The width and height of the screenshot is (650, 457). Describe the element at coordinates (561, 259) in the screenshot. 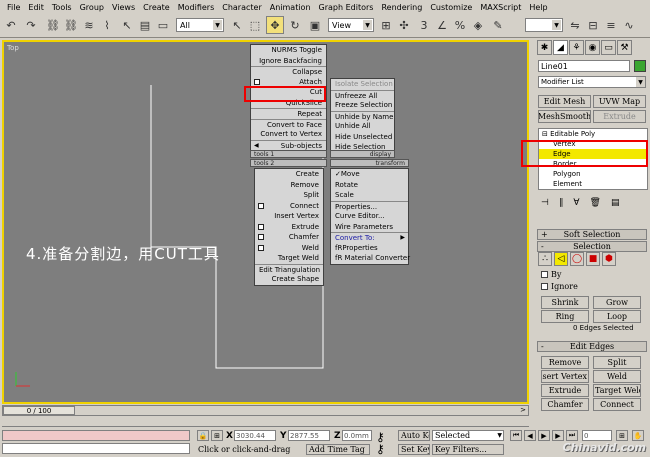

I see `edge-level-icon: ◁` at that location.